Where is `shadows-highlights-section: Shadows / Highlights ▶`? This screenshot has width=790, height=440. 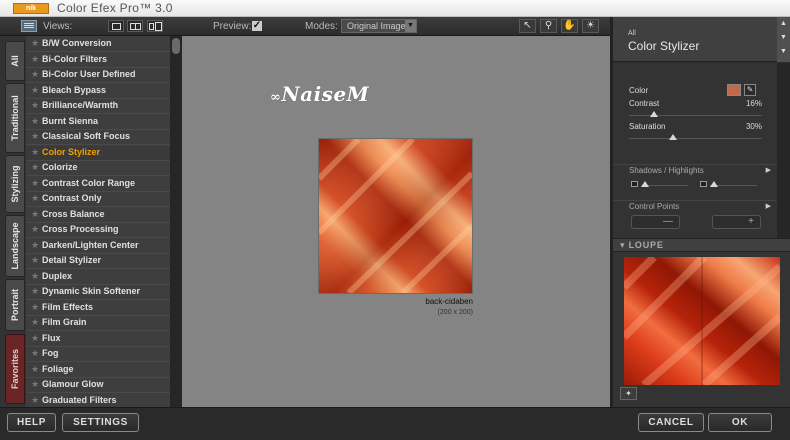 shadows-highlights-section: Shadows / Highlights ▶ is located at coordinates (695, 171).